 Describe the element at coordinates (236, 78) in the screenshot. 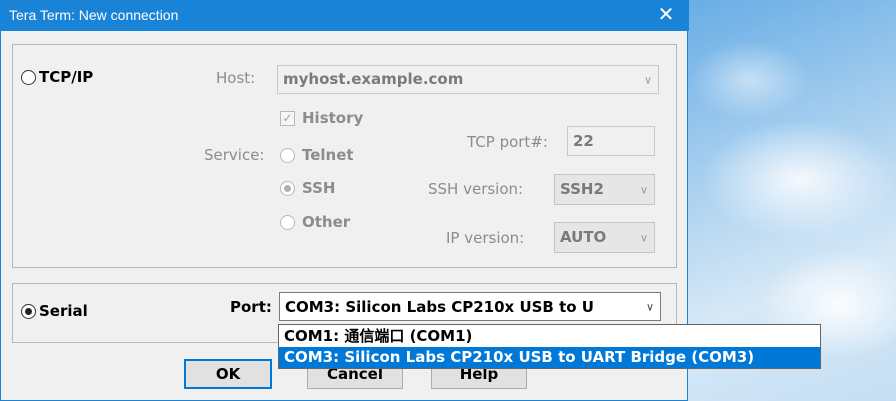

I see `host-label: Host:` at that location.